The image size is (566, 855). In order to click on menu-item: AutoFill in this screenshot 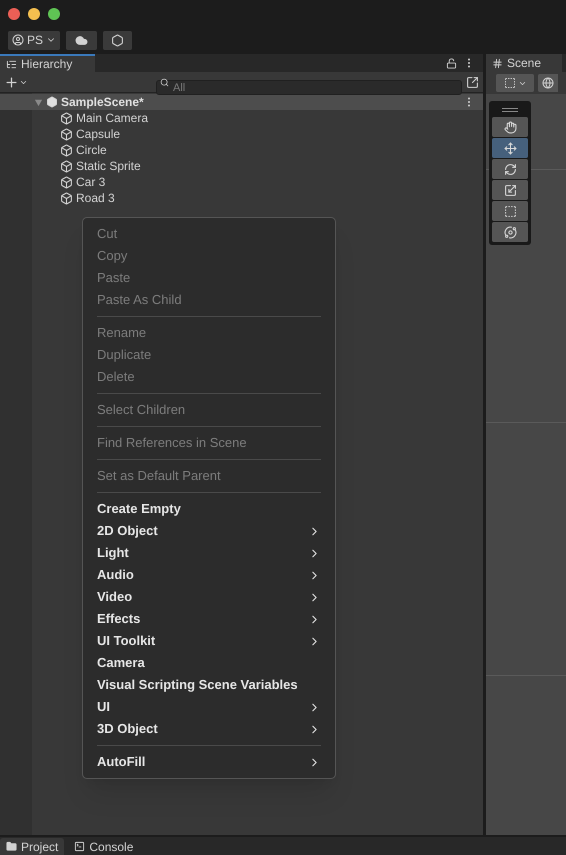, I will do `click(209, 762)`.